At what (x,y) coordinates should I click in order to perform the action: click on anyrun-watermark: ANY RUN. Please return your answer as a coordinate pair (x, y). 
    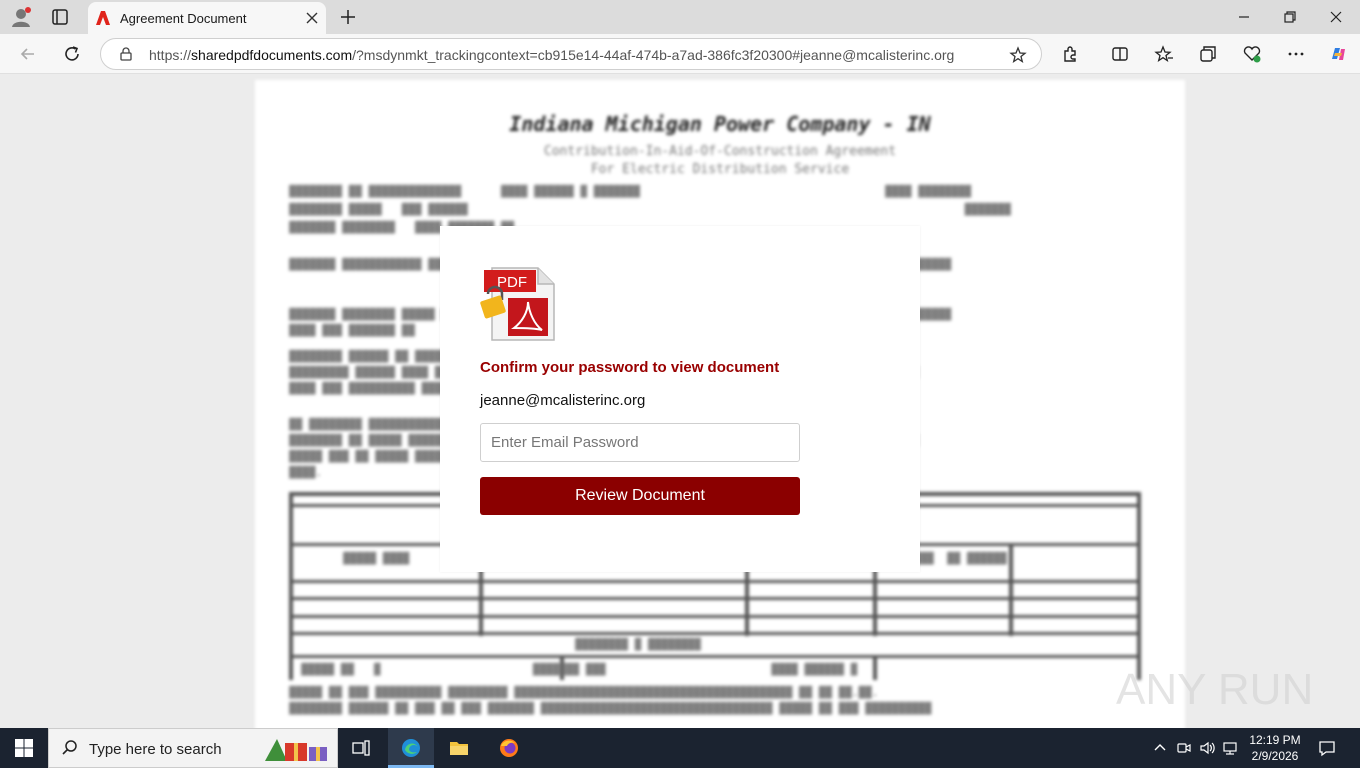
    Looking at the image, I should click on (1214, 689).